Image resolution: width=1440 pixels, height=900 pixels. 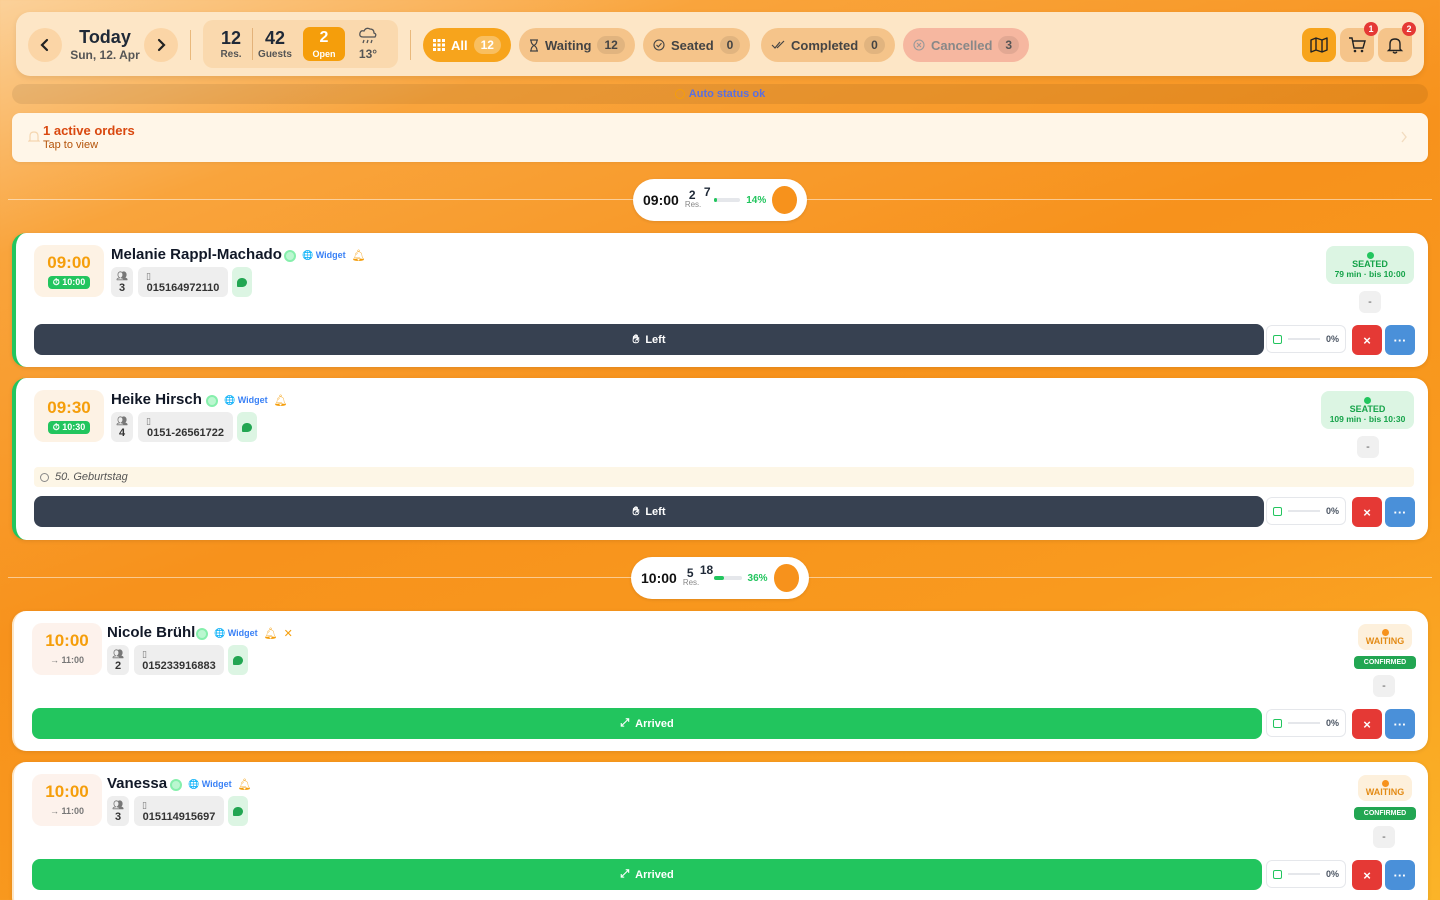 I want to click on filter-all-count: 12, so click(x=487, y=45).